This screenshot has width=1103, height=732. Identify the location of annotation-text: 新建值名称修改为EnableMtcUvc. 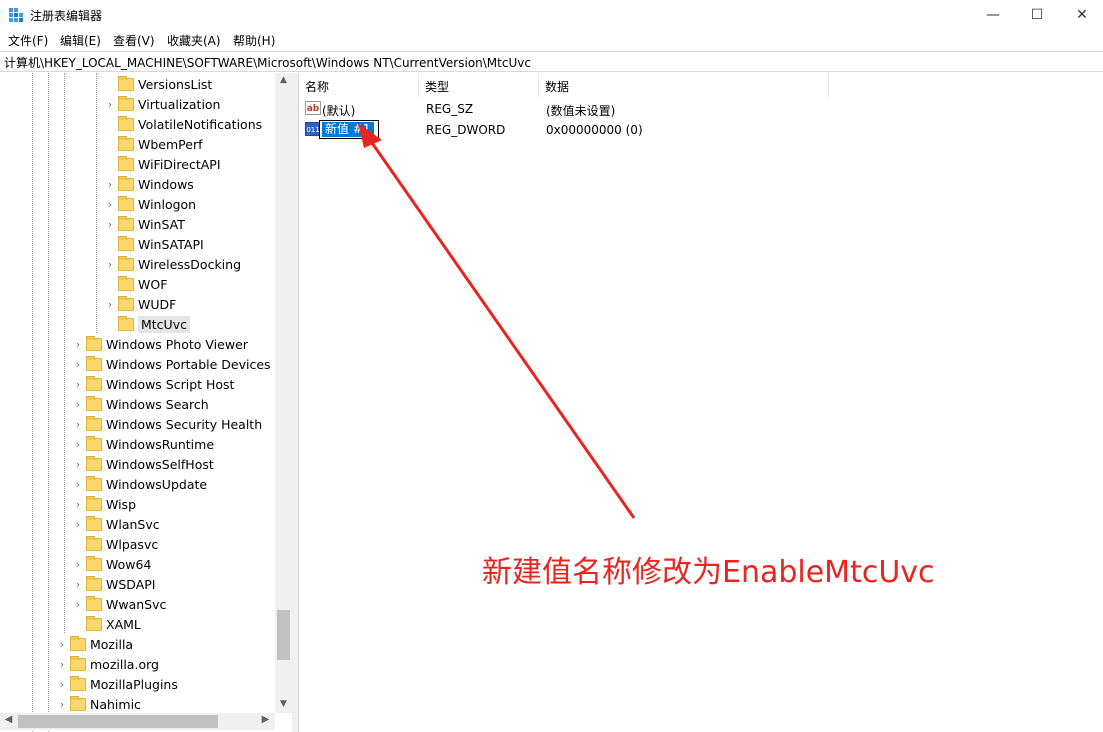
(708, 572).